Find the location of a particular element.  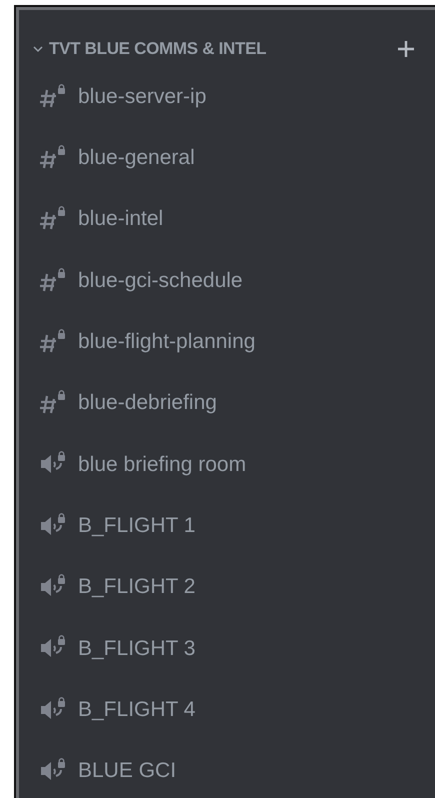

channel-name: blue-gci-schedule is located at coordinates (160, 280).